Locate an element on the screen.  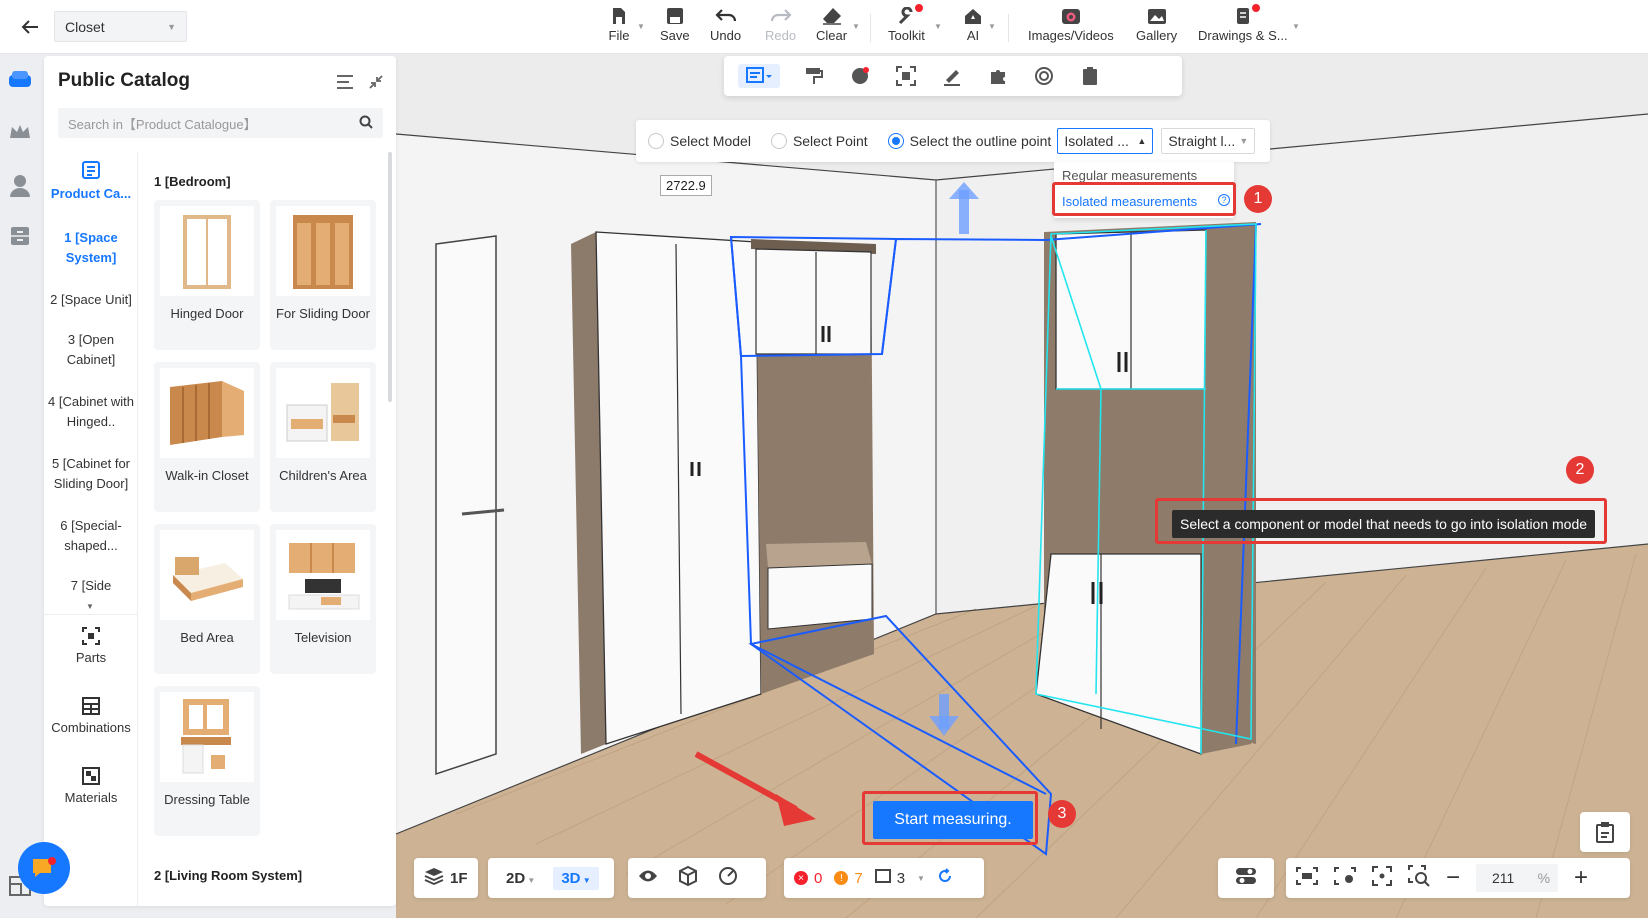
measurement-mode-select: Isolated ... ▲ is located at coordinates (1105, 141).